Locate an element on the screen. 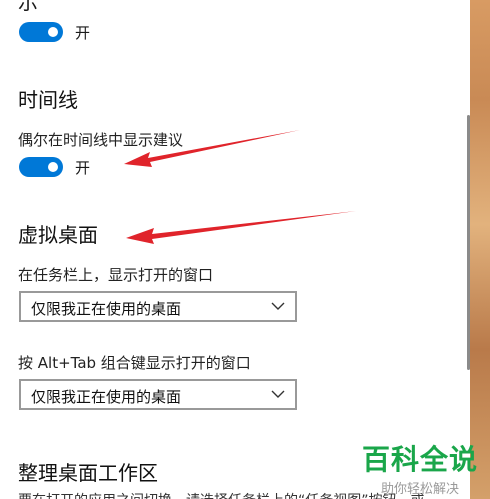 This screenshot has width=490, height=499. watermark-subtitle: 助你轻松解决 is located at coordinates (419, 489).